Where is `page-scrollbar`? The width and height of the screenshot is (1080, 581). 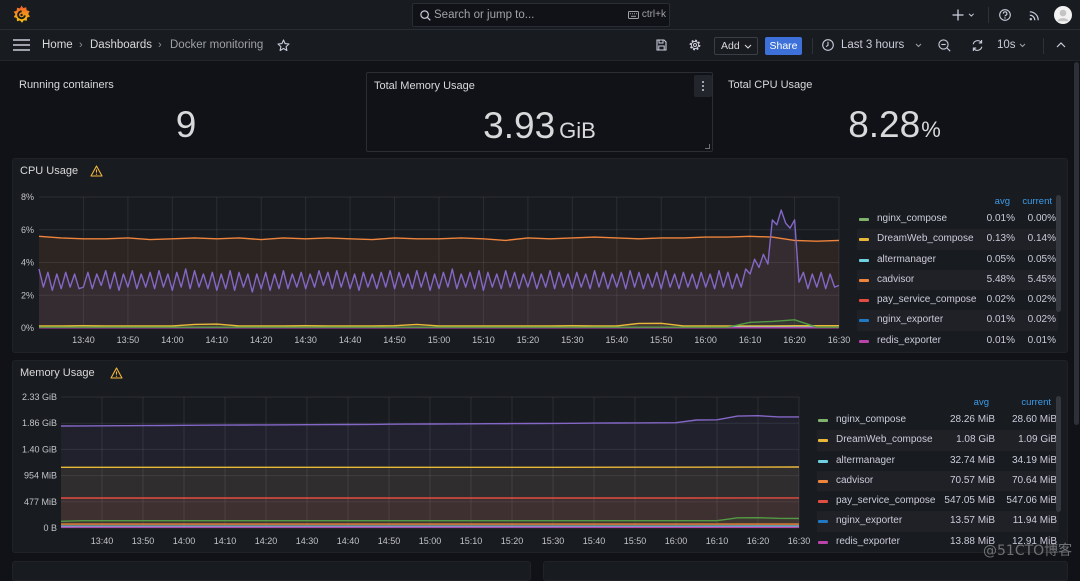 page-scrollbar is located at coordinates (1076, 243).